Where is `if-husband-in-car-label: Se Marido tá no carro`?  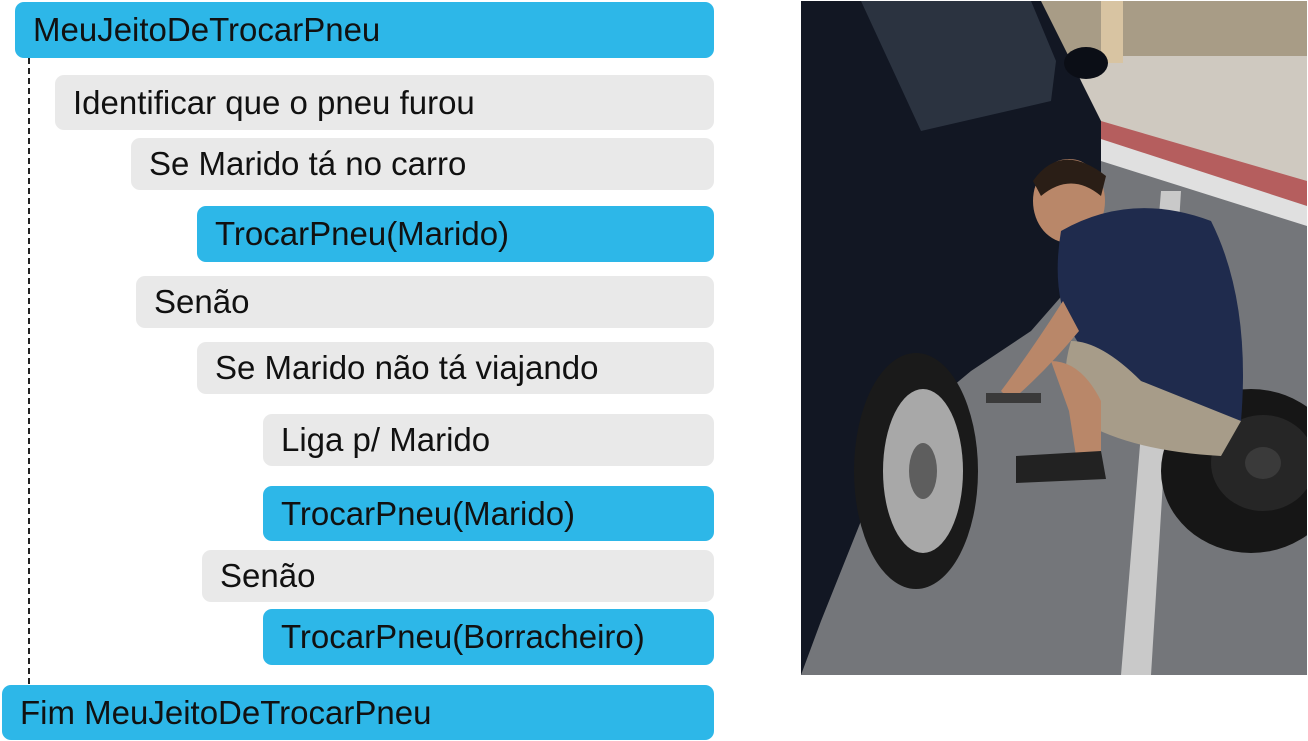
if-husband-in-car-label: Se Marido tá no carro is located at coordinates (308, 163).